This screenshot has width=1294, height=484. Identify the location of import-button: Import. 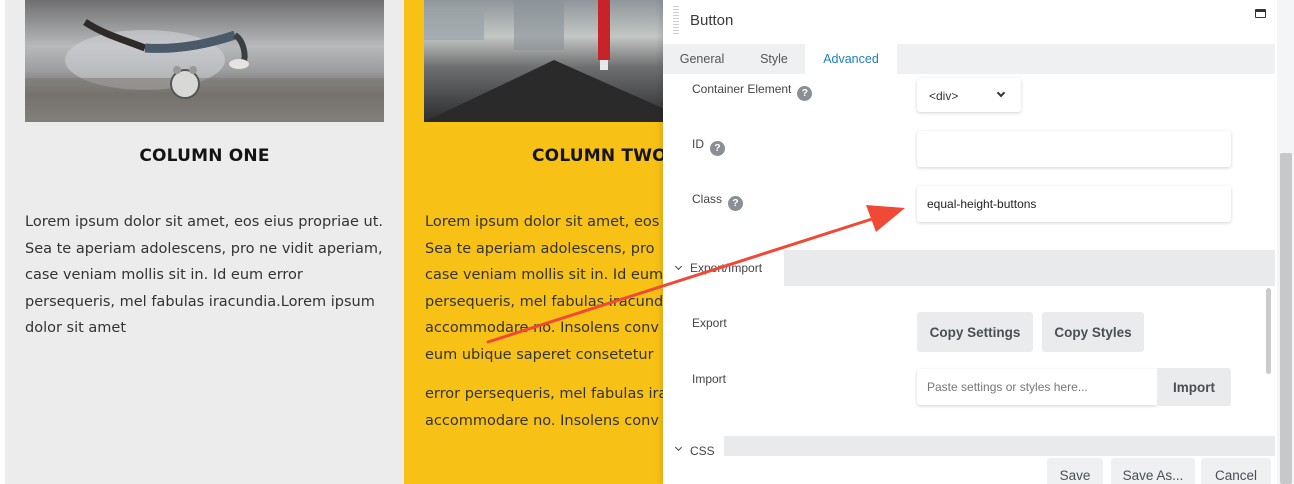
(1194, 387).